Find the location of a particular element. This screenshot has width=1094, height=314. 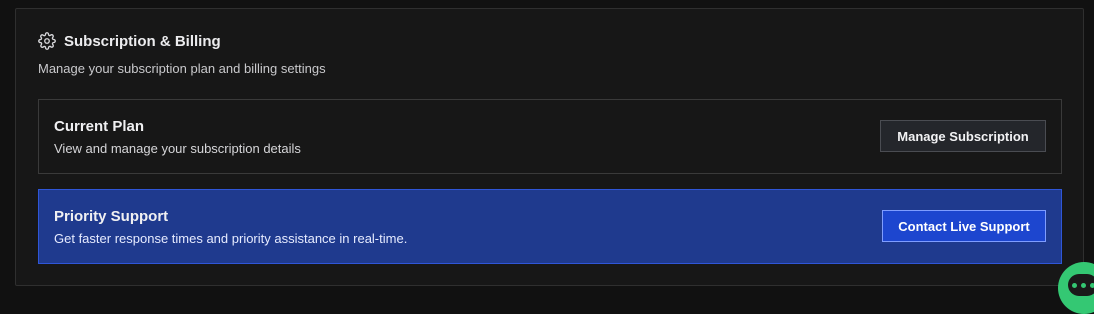

chat-bubble-icon is located at coordinates (1081, 285).